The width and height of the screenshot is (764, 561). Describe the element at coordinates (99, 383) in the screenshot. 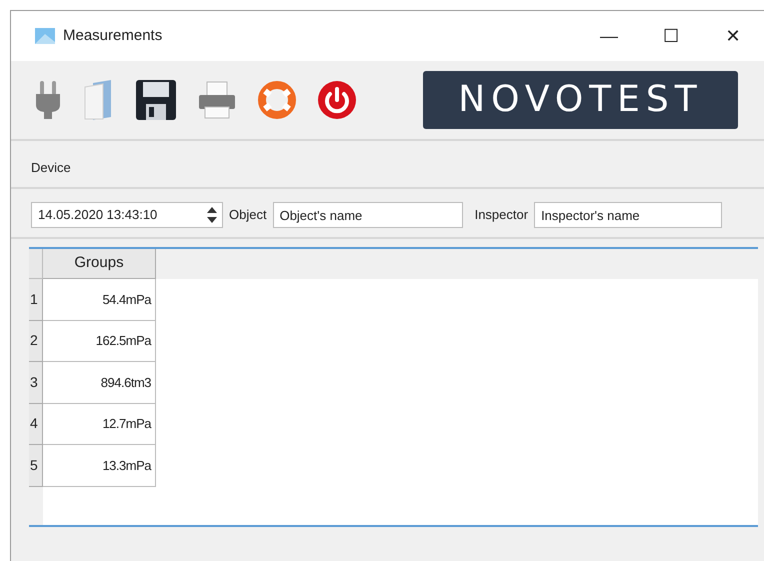

I see `table-cell: 894.6tm3` at that location.